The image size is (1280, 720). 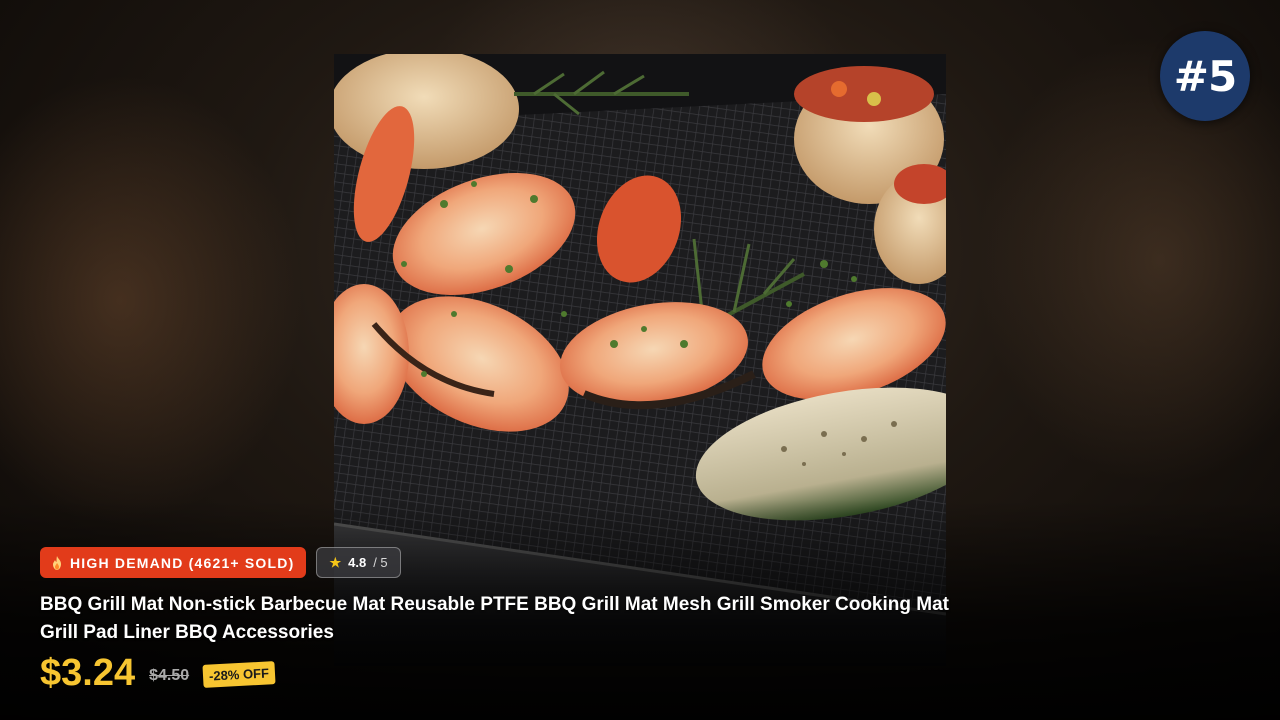 I want to click on price-row: $3.24 $4.50 -28% OFF, so click(x=158, y=673).